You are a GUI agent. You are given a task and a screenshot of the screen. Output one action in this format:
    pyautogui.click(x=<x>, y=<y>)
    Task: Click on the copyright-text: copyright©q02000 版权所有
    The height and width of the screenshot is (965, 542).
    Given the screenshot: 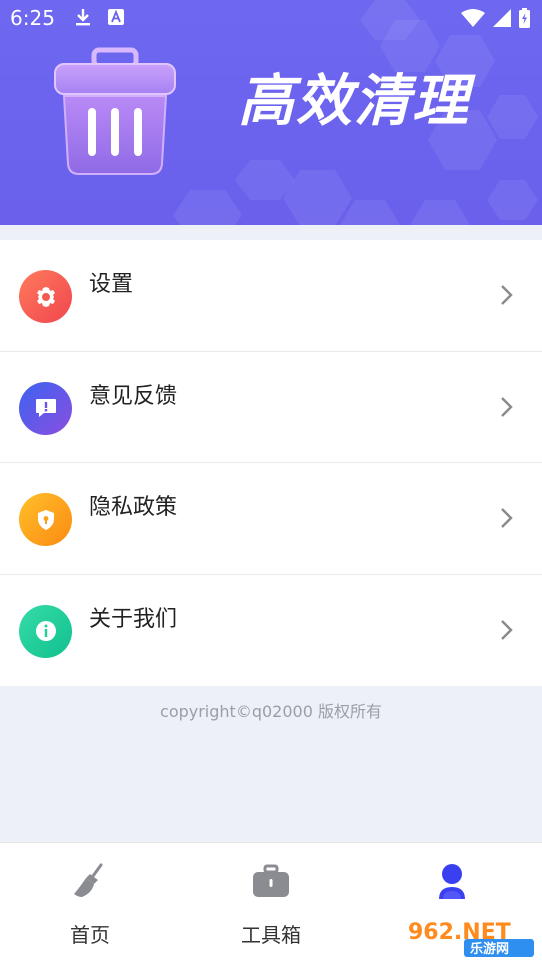 What is the action you would take?
    pyautogui.click(x=271, y=711)
    